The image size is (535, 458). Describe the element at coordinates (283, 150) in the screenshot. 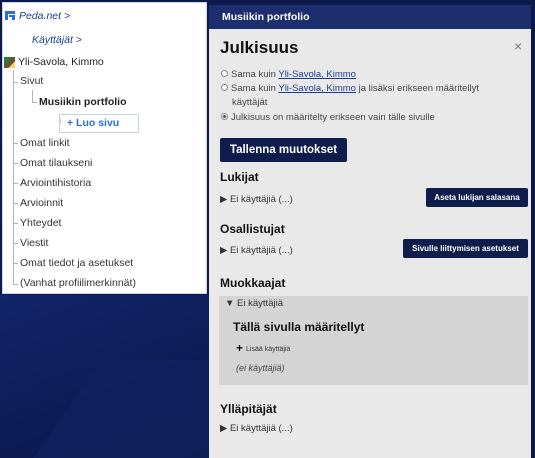

I see `save-changes-button: Tallenna muutokset` at that location.